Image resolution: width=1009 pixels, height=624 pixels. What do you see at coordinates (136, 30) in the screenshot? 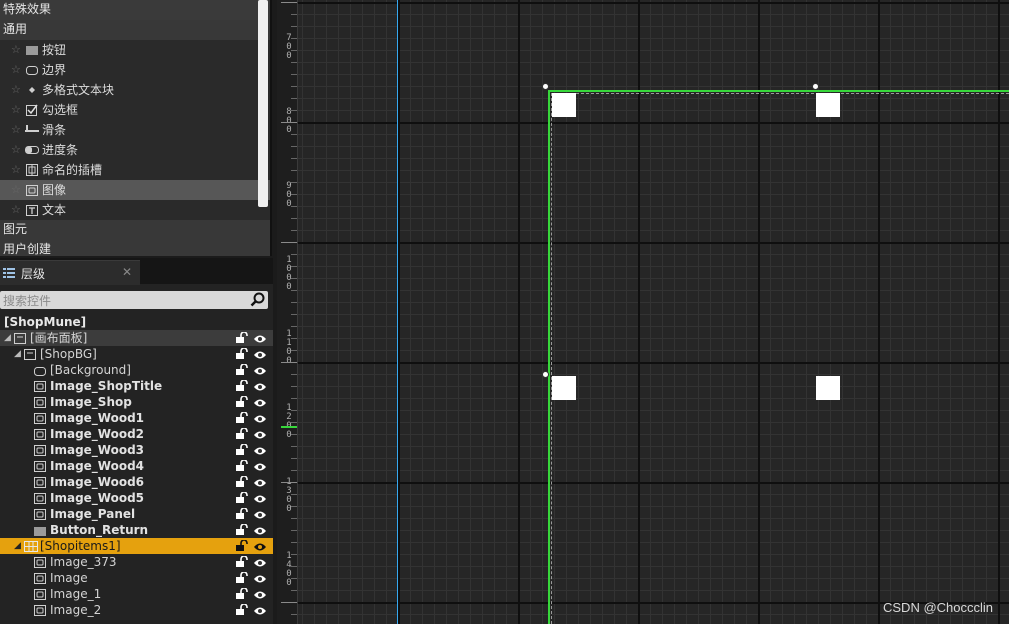
I see `palette-category-common: 通用` at bounding box center [136, 30].